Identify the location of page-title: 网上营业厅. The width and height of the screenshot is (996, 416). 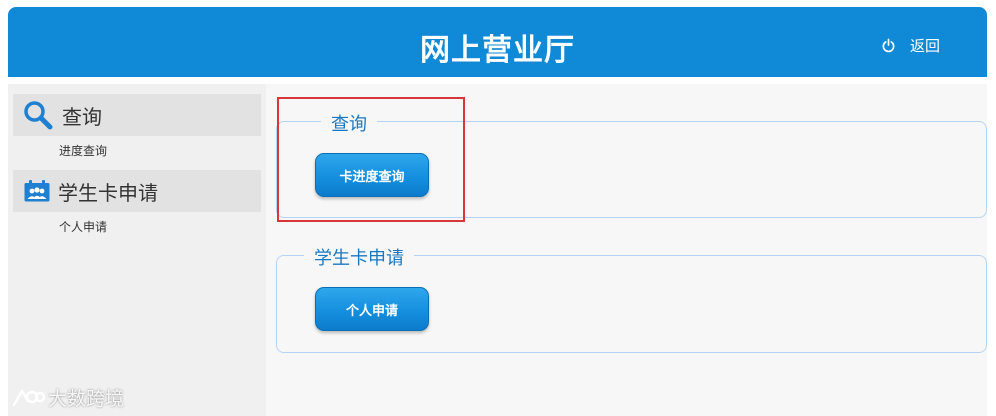
(497, 50).